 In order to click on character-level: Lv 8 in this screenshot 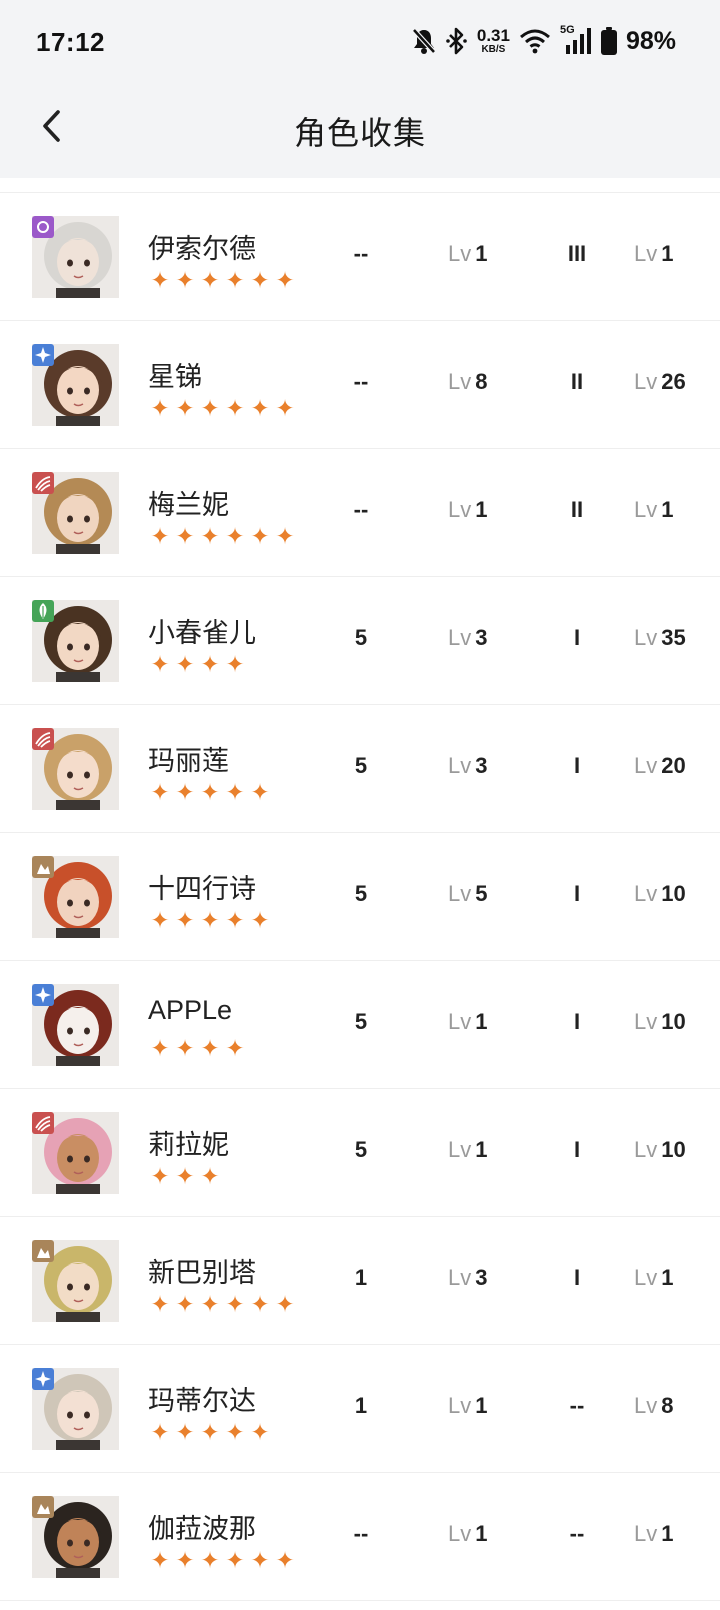, I will do `click(654, 1406)`.